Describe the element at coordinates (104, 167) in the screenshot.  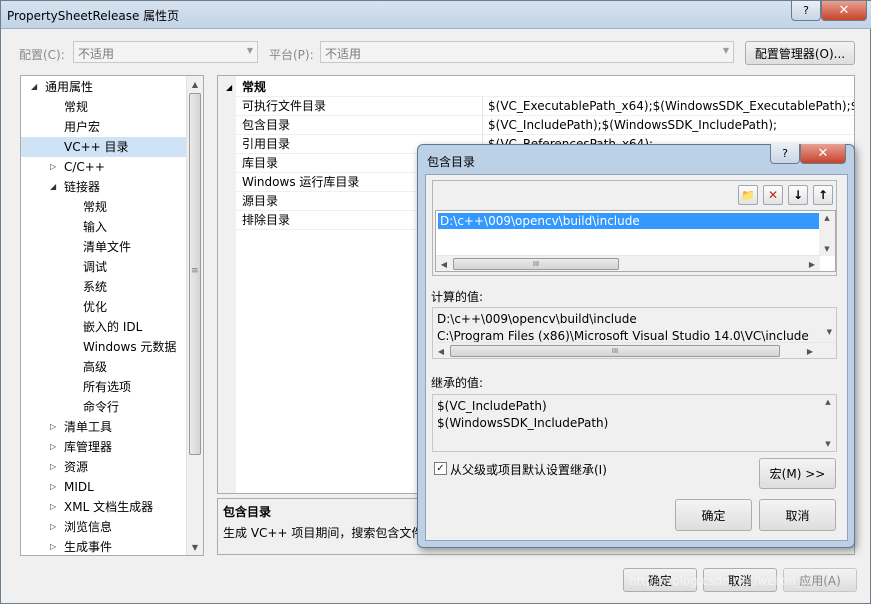
I see `tree-item: ▷ C/C++` at that location.